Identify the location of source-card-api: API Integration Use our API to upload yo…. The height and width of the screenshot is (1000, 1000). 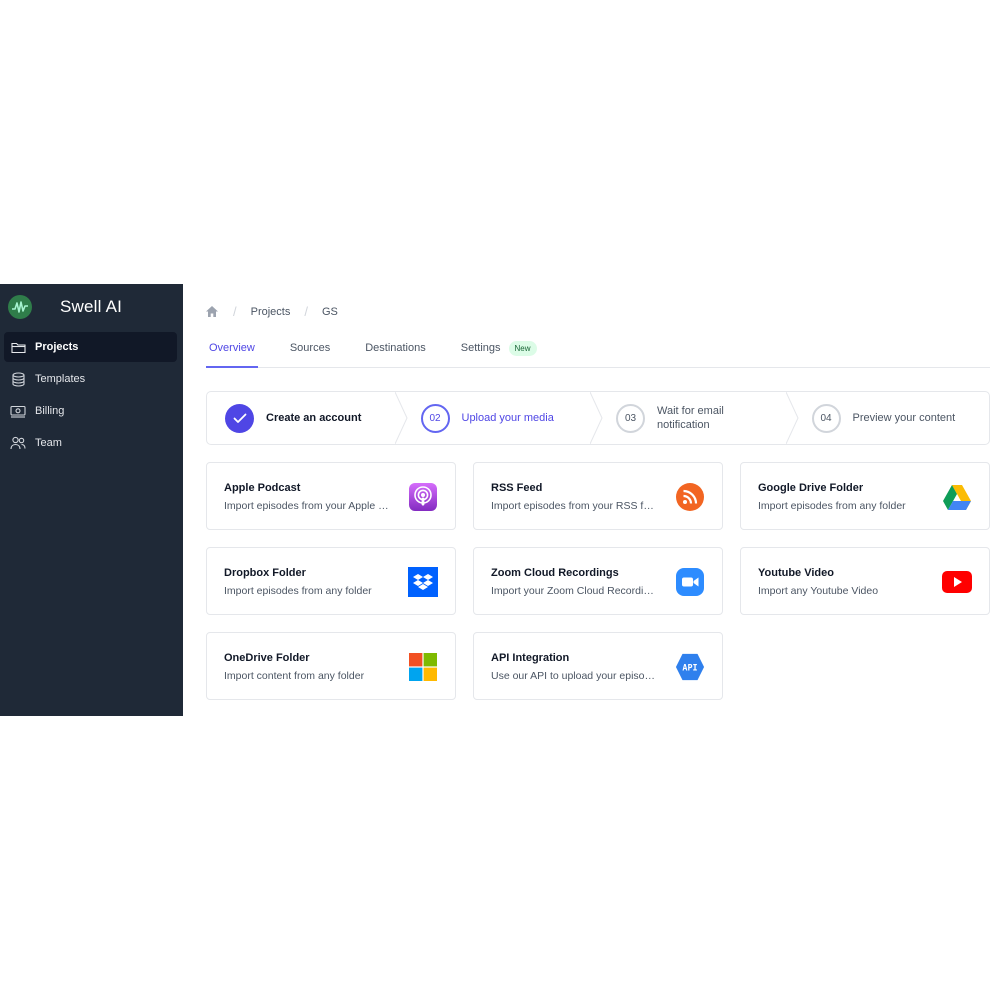
(598, 666).